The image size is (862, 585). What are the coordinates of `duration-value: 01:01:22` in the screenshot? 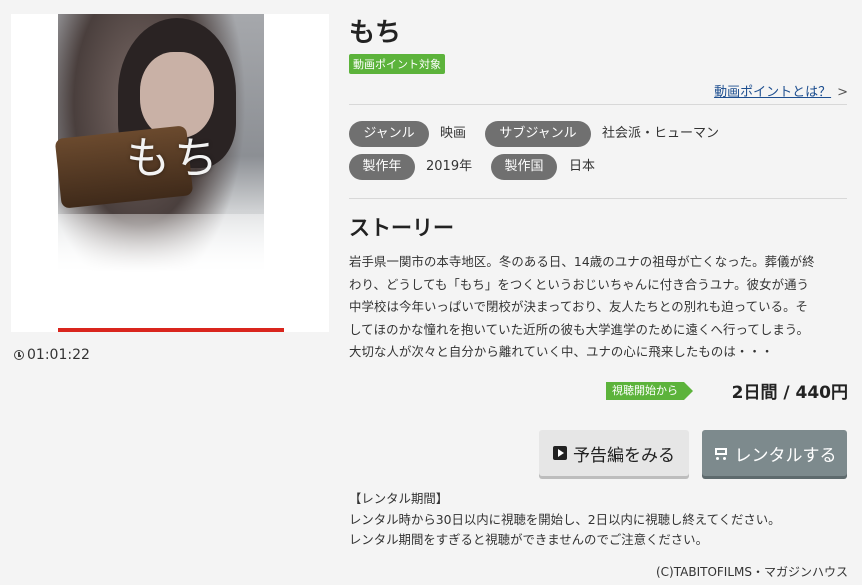 It's located at (58, 355).